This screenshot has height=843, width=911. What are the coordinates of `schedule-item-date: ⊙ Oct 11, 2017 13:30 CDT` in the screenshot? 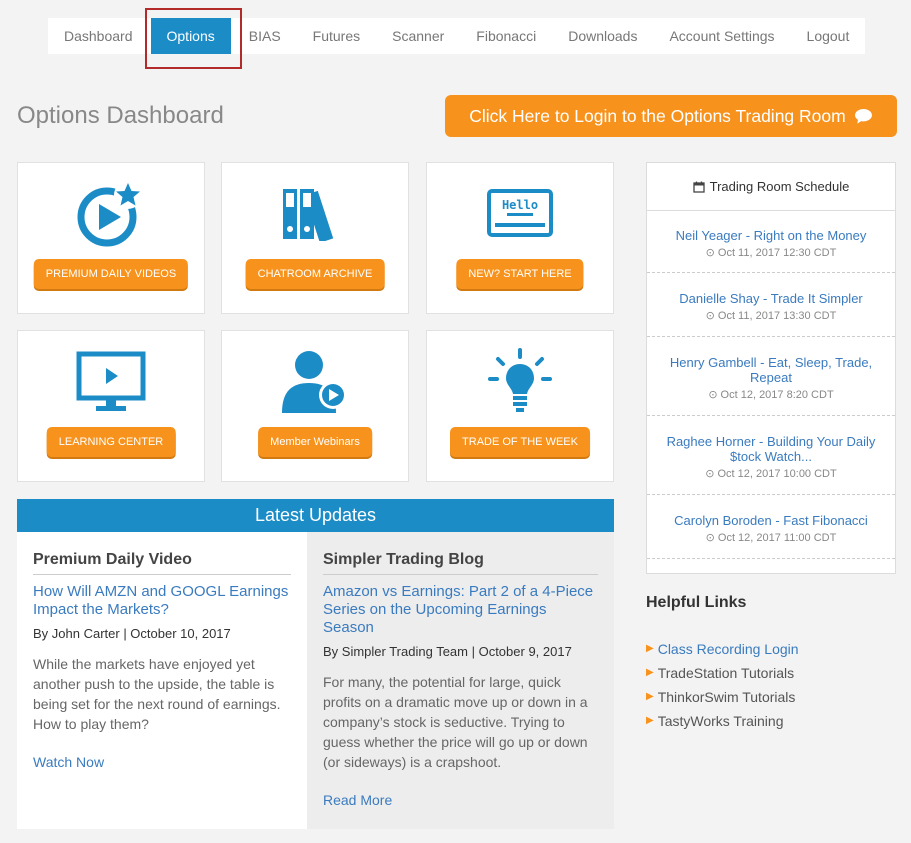 It's located at (771, 316).